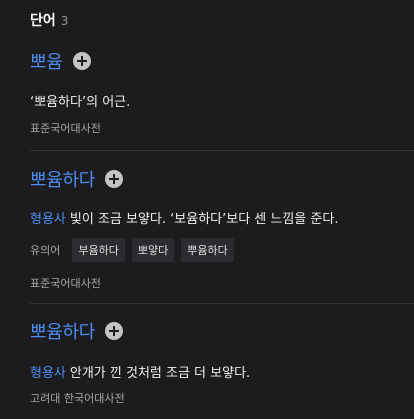  Describe the element at coordinates (207, 250) in the screenshot. I see `synonym-chip: 뿌윰하다` at that location.